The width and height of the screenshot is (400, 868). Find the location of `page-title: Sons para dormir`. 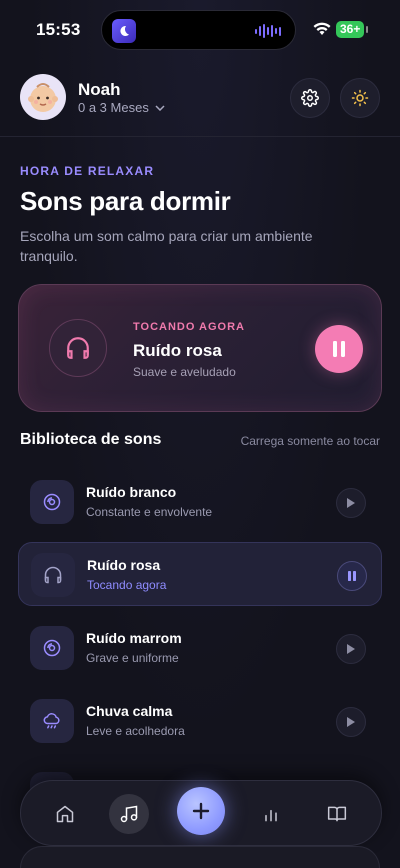

page-title: Sons para dormir is located at coordinates (125, 201).